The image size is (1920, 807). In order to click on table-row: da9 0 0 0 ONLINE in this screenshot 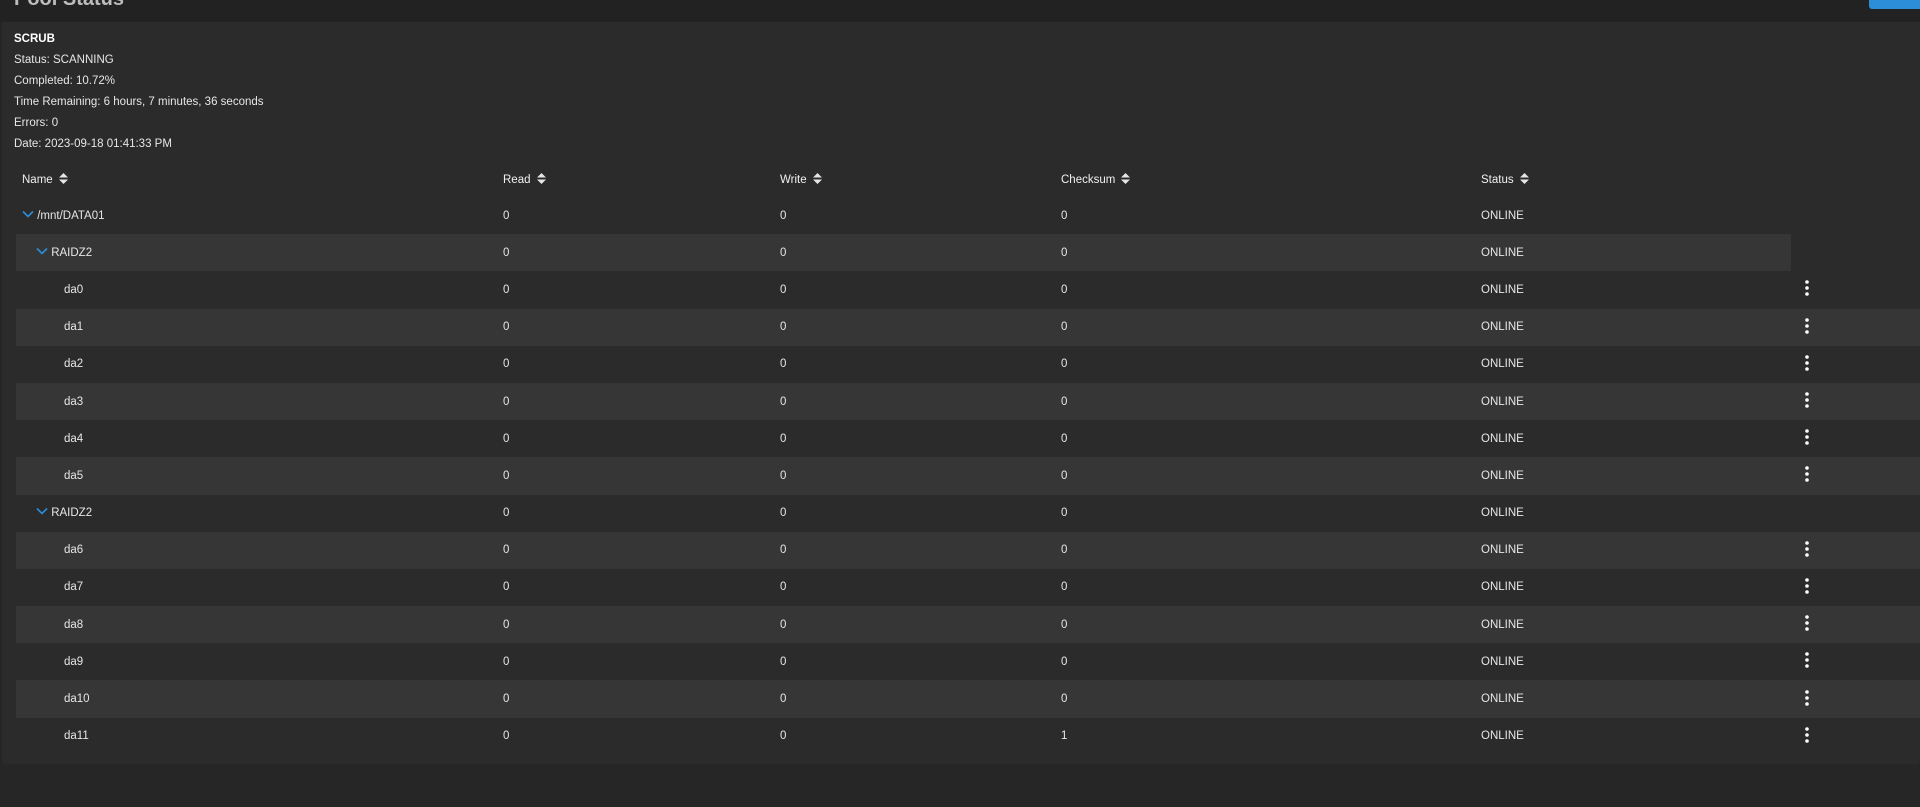, I will do `click(968, 661)`.